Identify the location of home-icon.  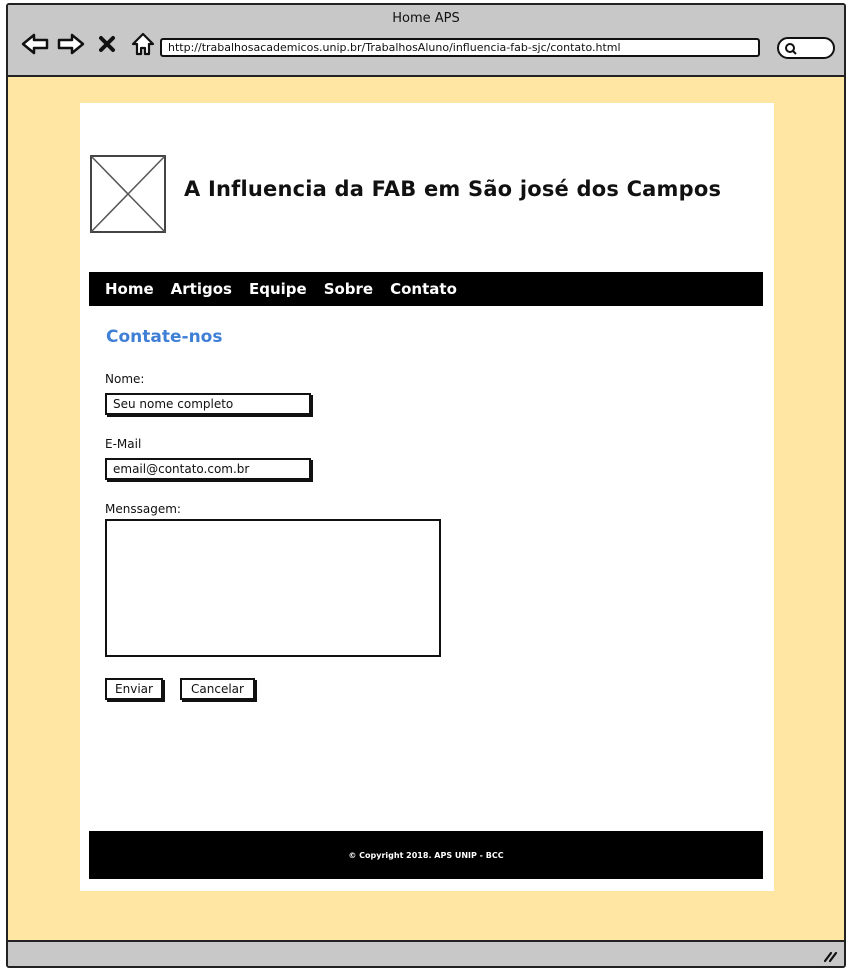
(143, 44).